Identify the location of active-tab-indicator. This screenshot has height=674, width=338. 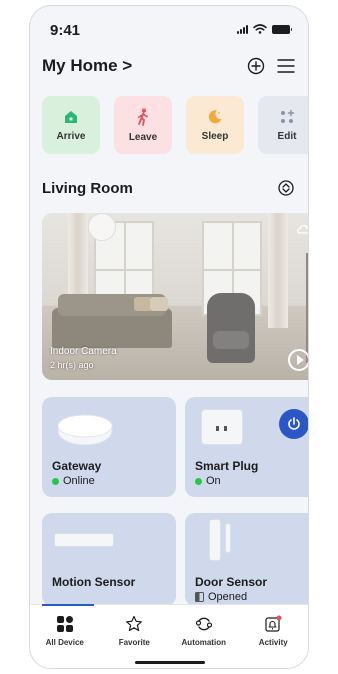
(68, 605).